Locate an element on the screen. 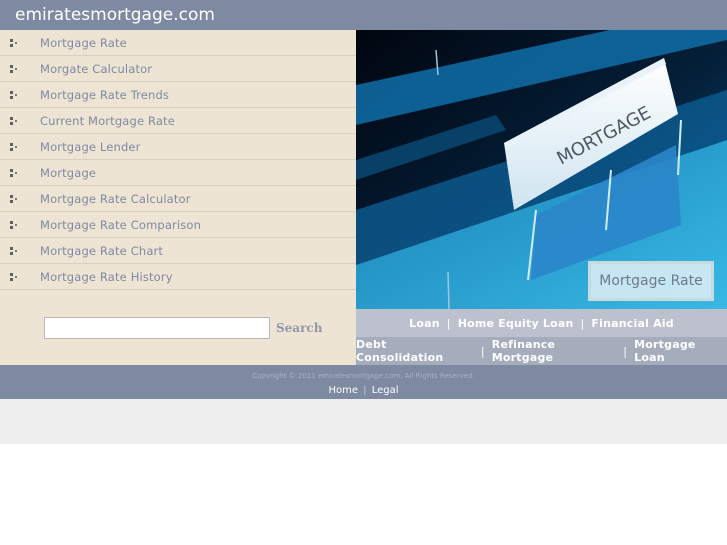  sidebar-item-mortgage-rate-calculator: Mortgage Rate Calculator is located at coordinates (178, 199).